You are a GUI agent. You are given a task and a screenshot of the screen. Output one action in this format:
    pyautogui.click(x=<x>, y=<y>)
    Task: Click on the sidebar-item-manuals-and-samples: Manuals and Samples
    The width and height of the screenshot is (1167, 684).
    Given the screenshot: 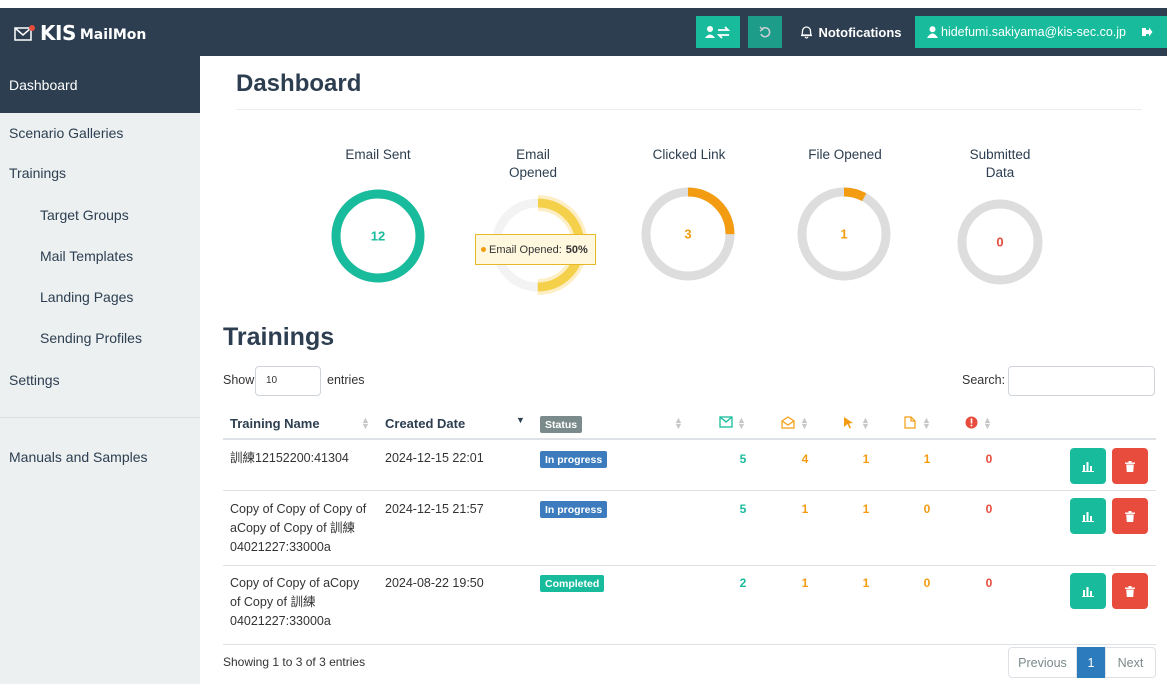 What is the action you would take?
    pyautogui.click(x=100, y=457)
    